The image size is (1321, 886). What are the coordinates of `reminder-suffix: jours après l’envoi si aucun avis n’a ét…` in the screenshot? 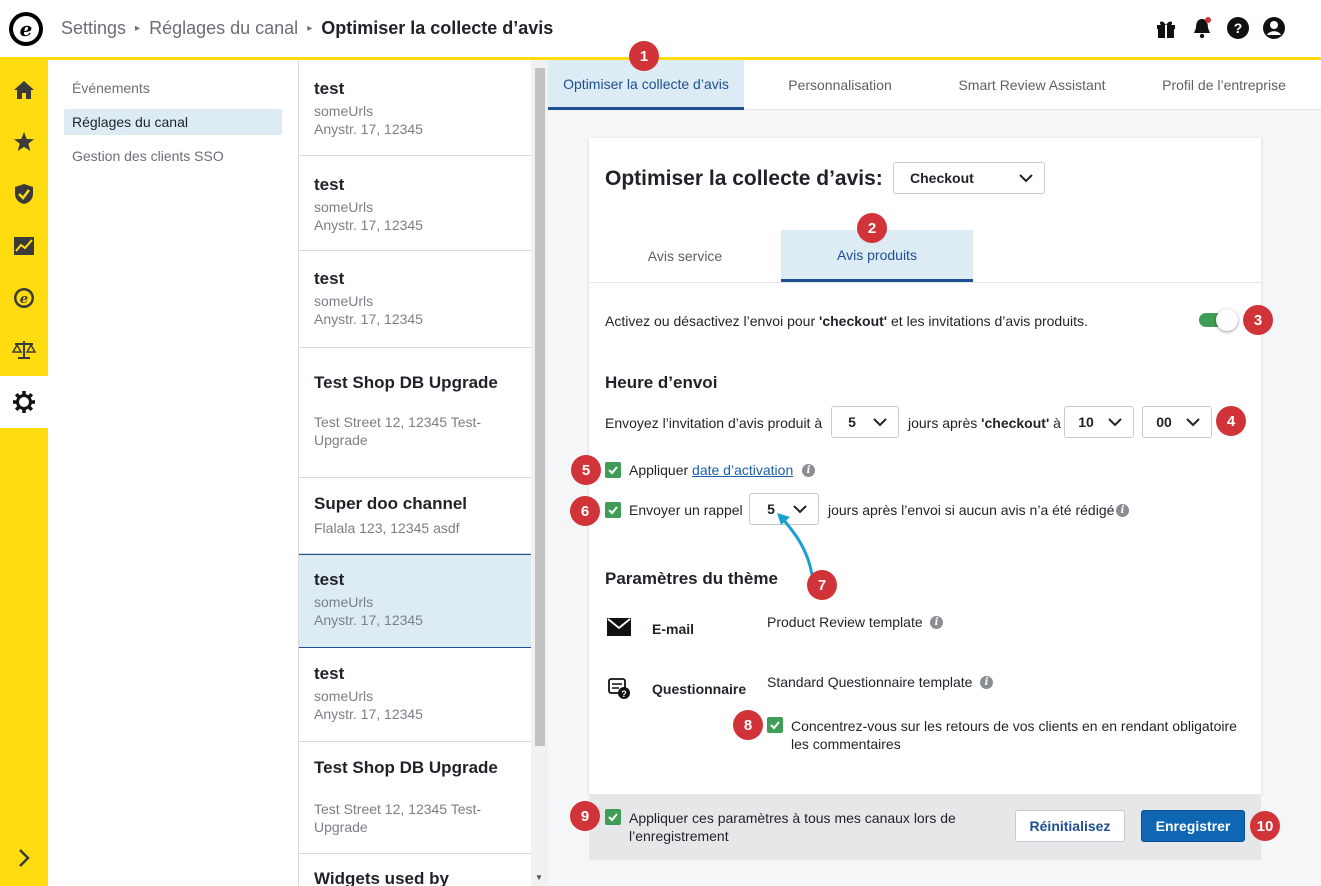 It's located at (971, 510).